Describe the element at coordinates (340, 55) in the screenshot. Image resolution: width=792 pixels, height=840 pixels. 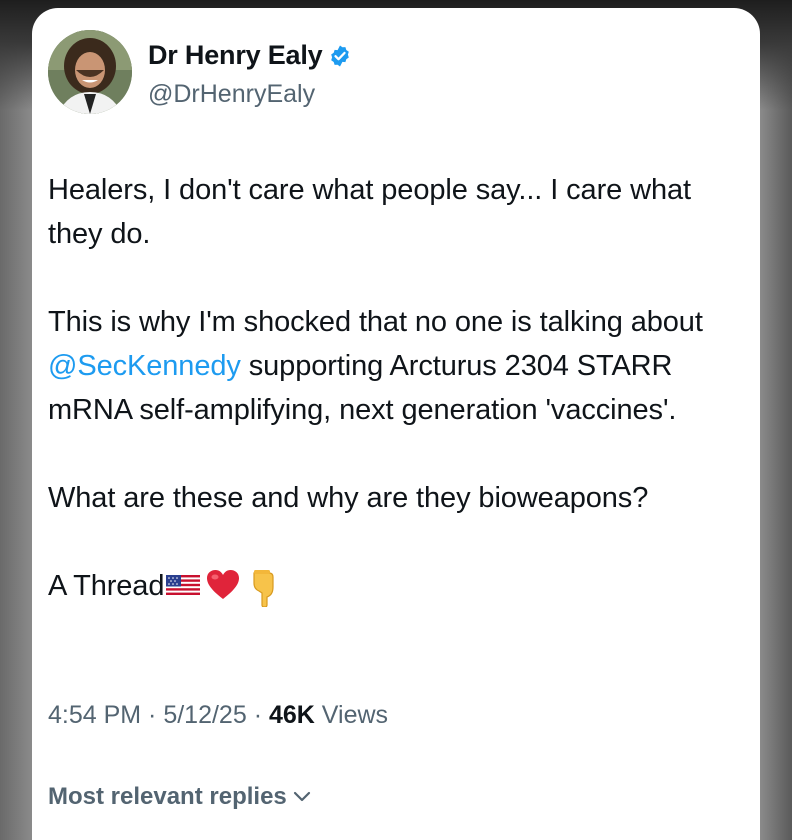
I see `verified-badge-icon` at that location.